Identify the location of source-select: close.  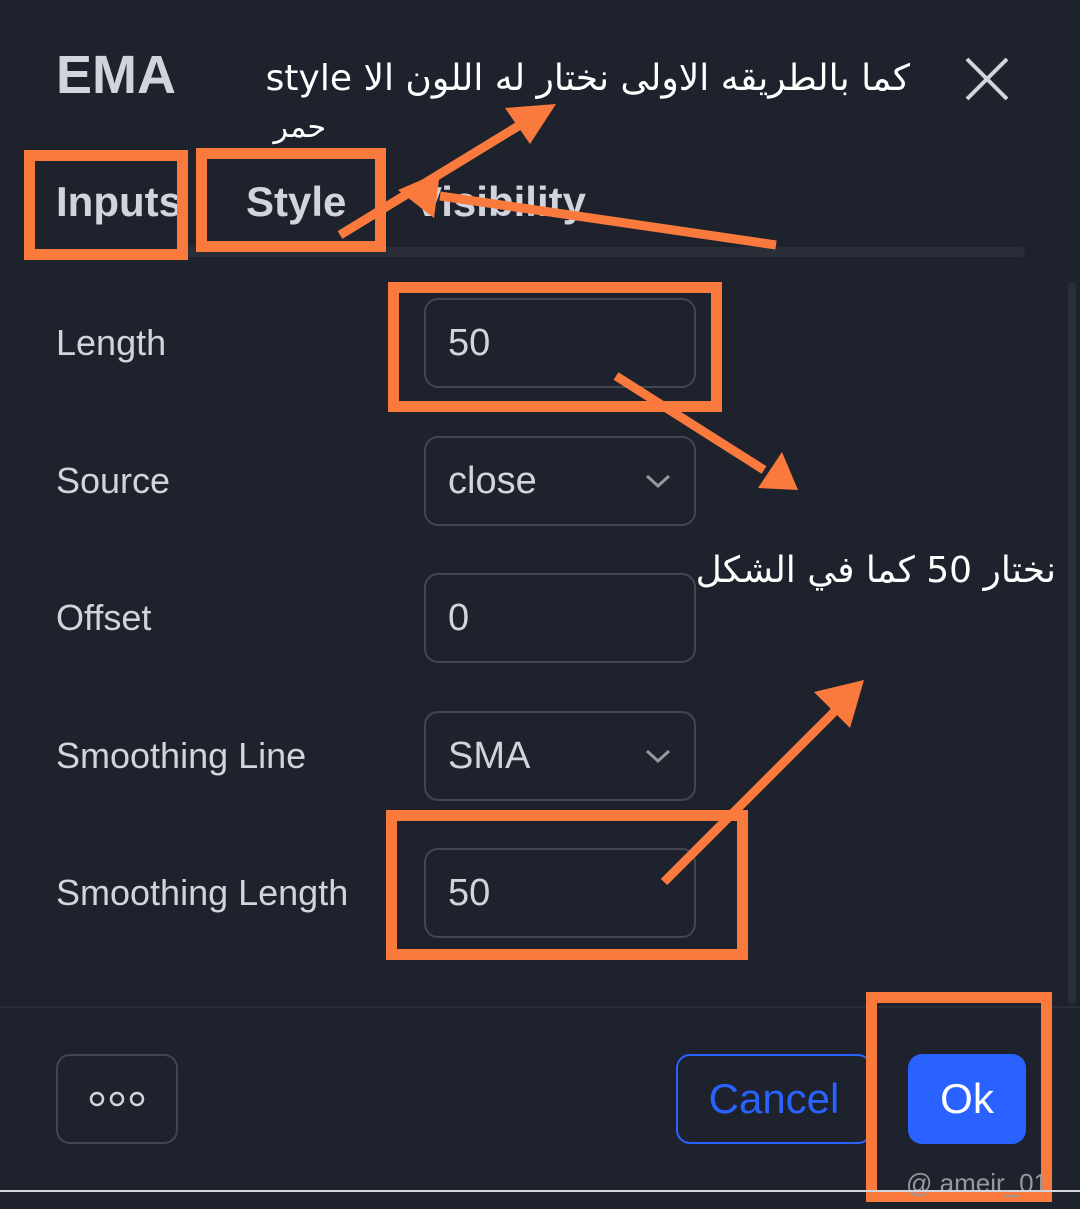
(560, 481).